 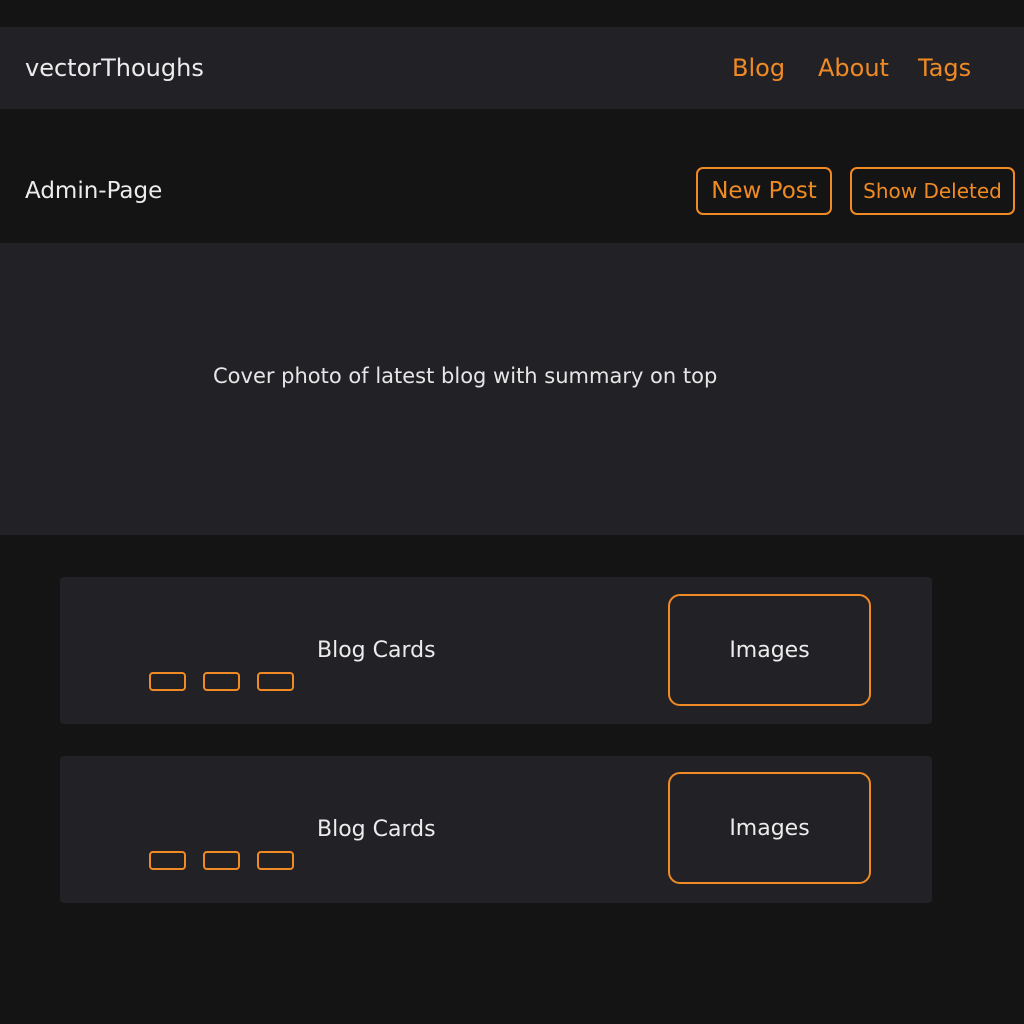 I want to click on nav-link-about: About, so click(x=853, y=68).